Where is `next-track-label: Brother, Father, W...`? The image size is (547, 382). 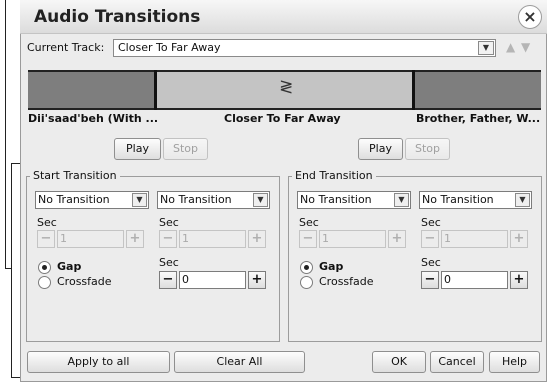 next-track-label: Brother, Father, W... is located at coordinates (478, 118).